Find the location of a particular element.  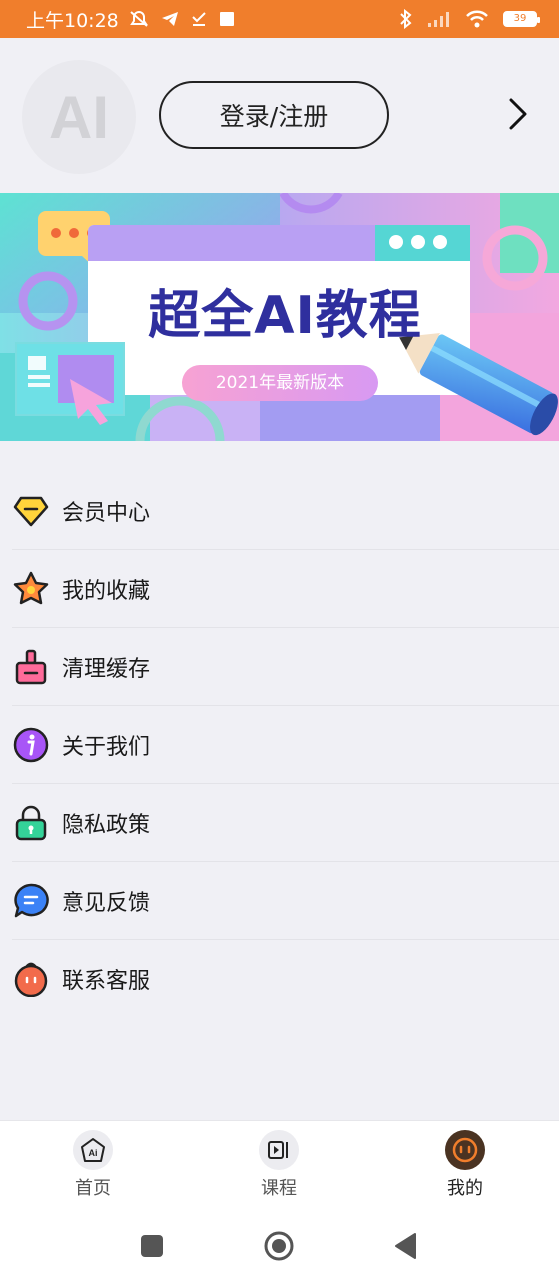

banner-subtitle: 2021年最新版本 is located at coordinates (280, 383).